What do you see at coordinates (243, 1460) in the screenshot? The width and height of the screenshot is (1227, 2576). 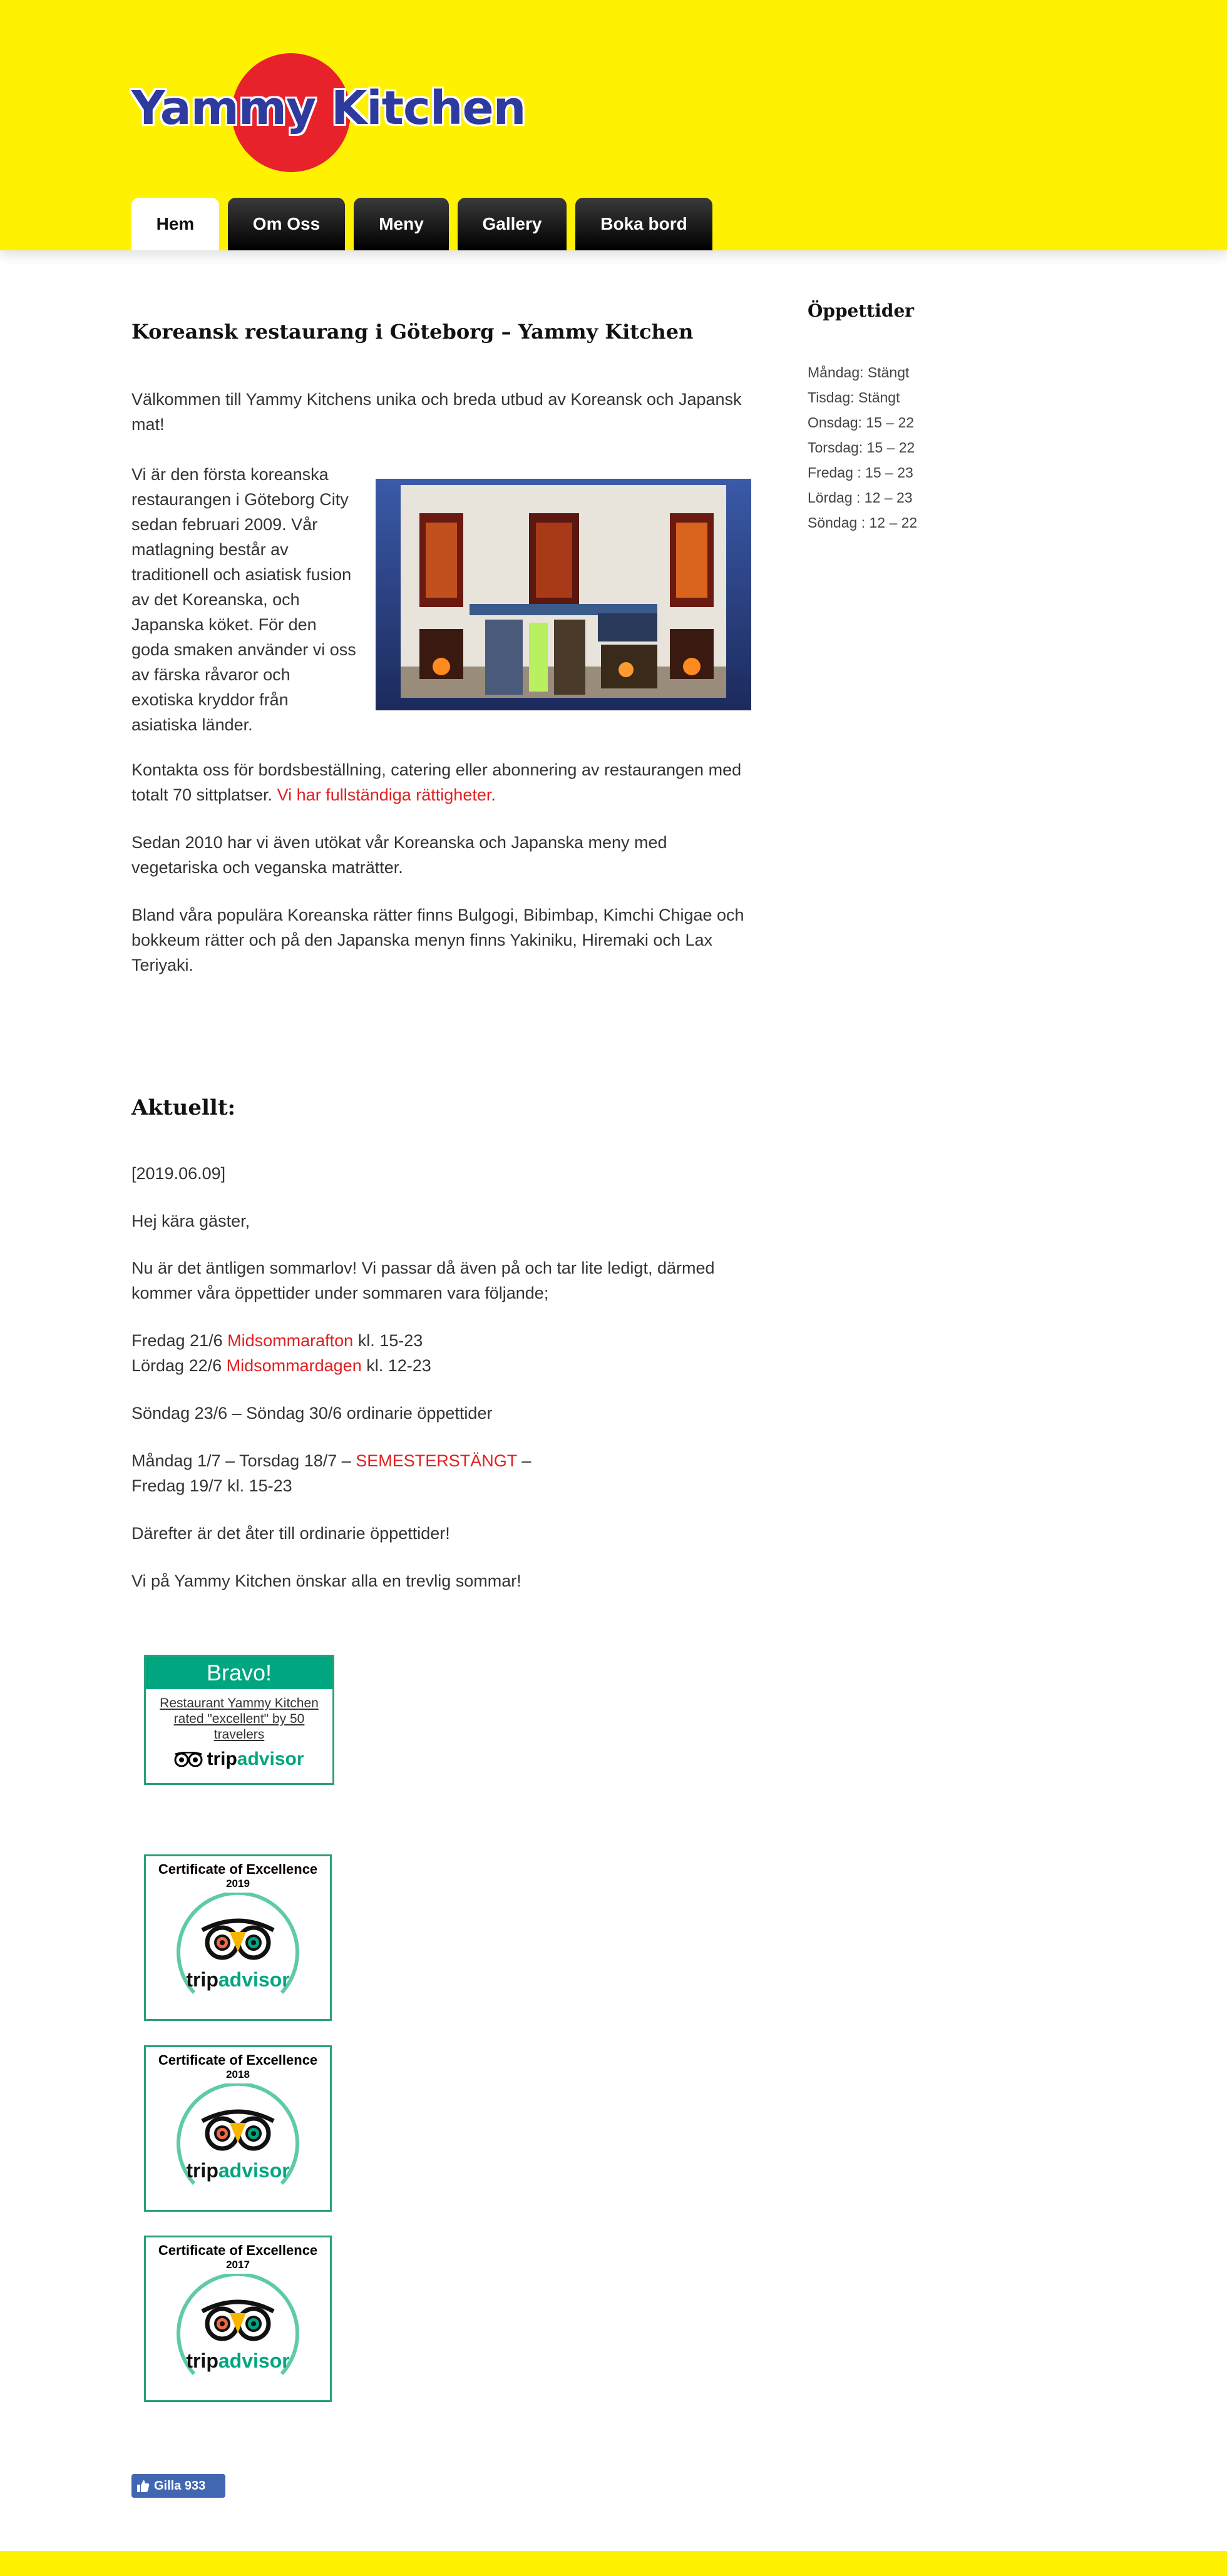 I see `closed-prefix: Måndag 1/7 – Torsdag 18/7 –` at bounding box center [243, 1460].